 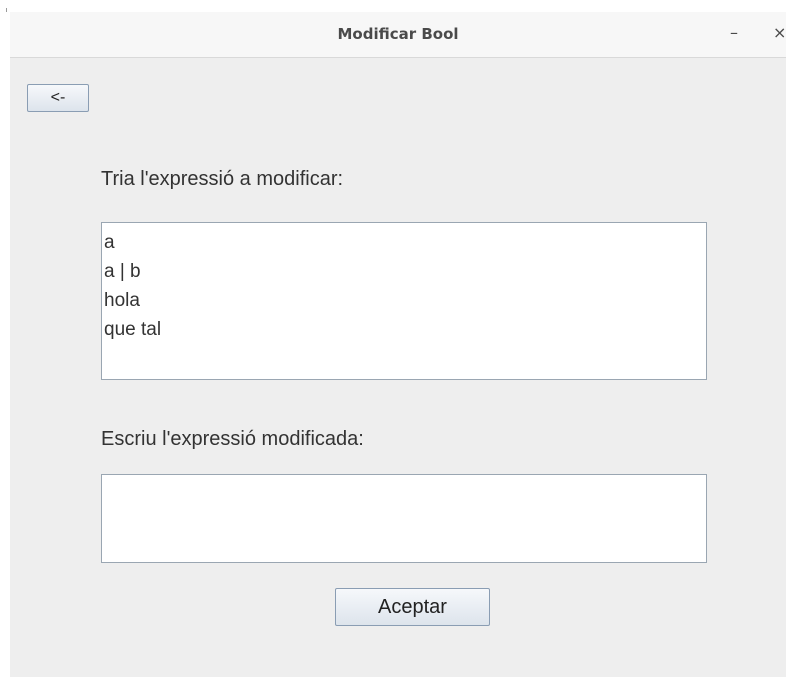 I want to click on close-icon: ×, so click(x=779, y=33).